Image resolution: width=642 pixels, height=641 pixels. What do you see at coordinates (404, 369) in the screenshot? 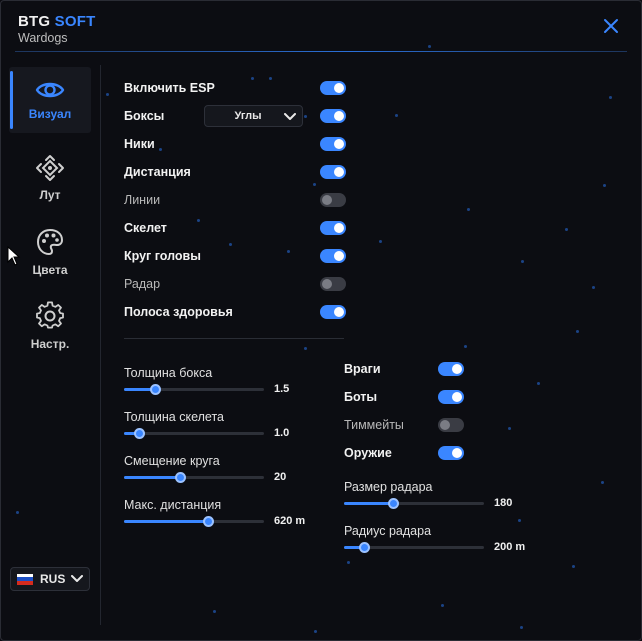
I see `target-option-row: Враги` at bounding box center [404, 369].